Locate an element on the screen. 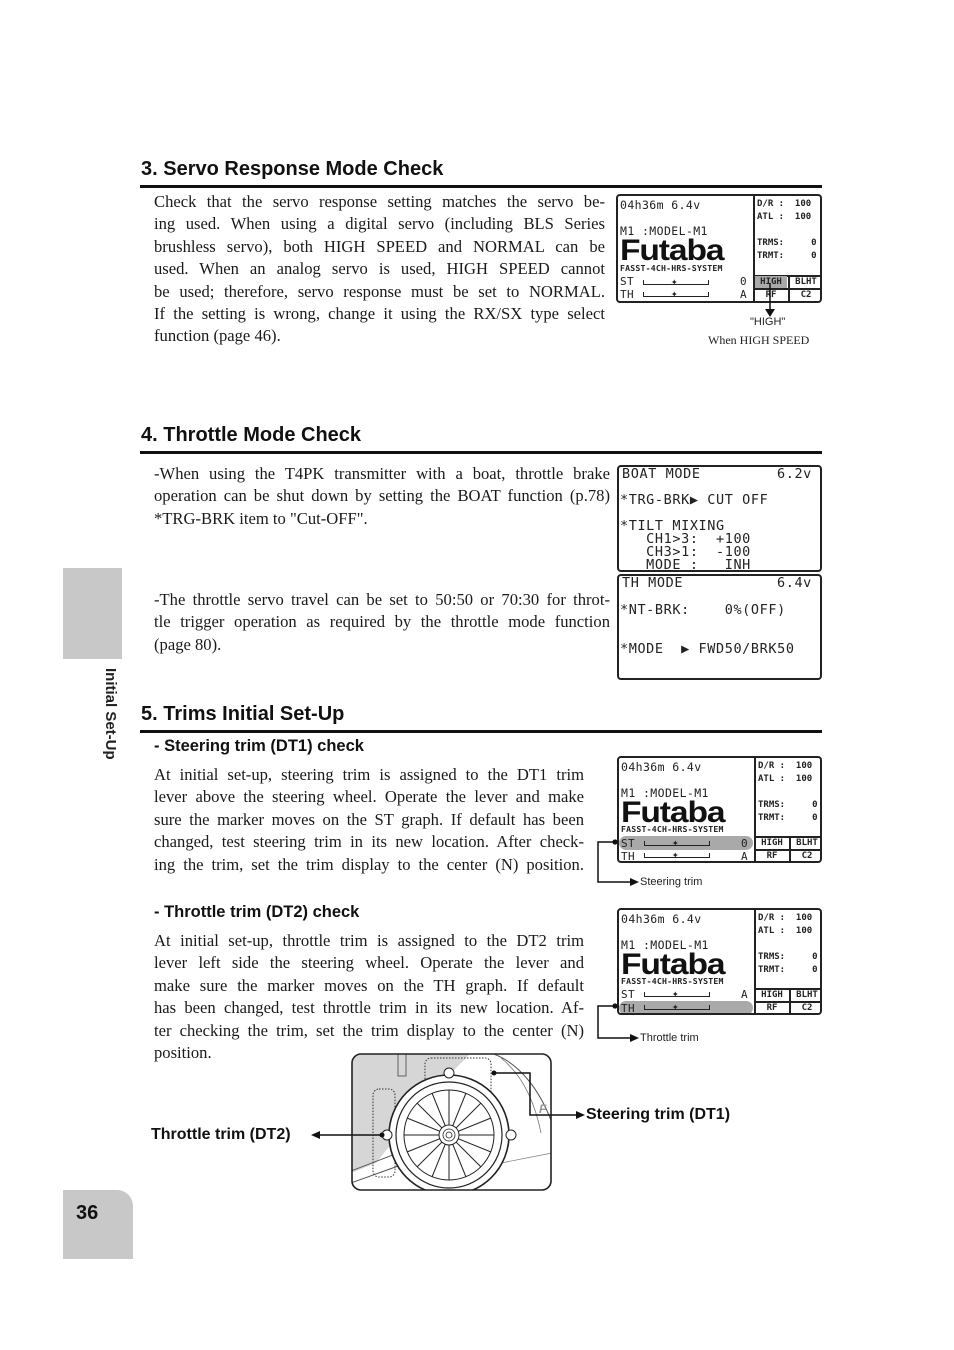 The image size is (954, 1350). th-label: TH is located at coordinates (627, 294).